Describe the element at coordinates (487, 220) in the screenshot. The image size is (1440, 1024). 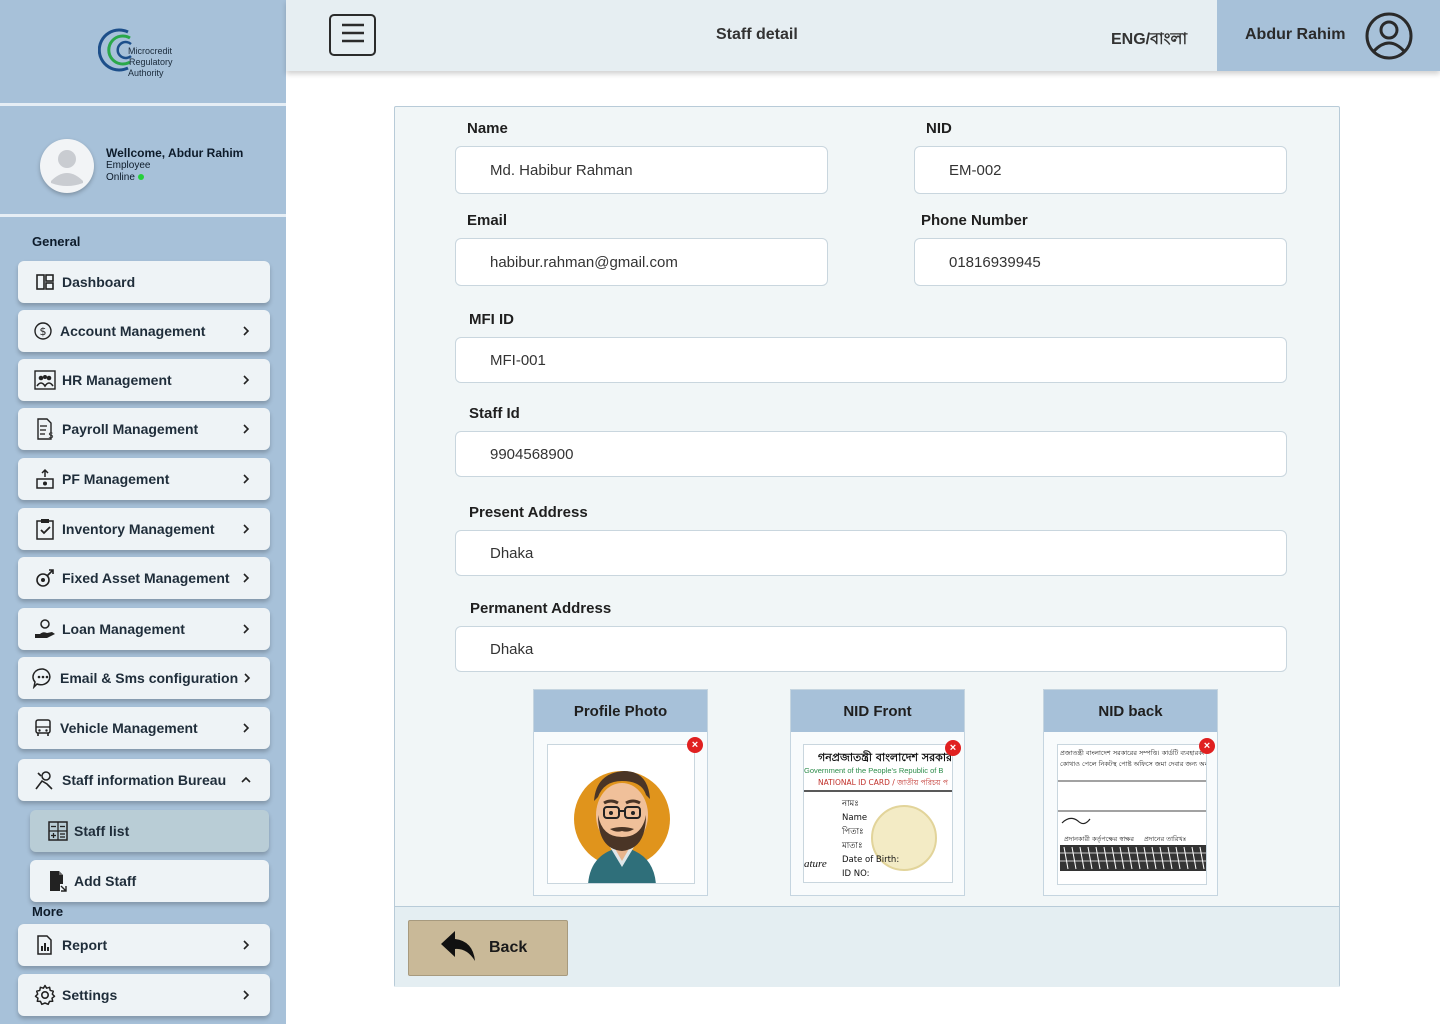
I see `email-label: Email` at that location.